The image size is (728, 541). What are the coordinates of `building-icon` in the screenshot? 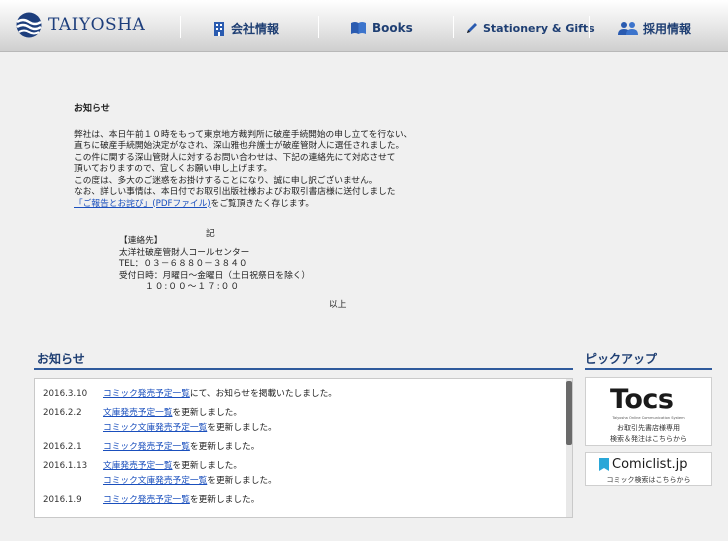 It's located at (219, 28).